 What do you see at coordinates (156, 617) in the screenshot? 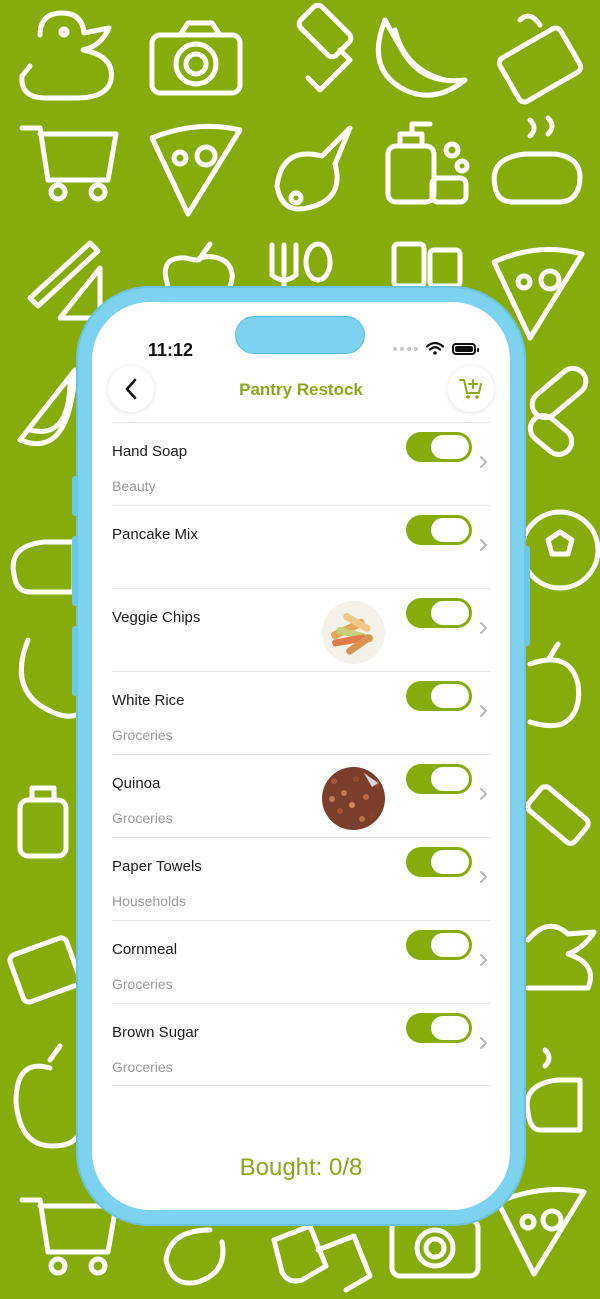
I see `item-name: Veggie Chips` at bounding box center [156, 617].